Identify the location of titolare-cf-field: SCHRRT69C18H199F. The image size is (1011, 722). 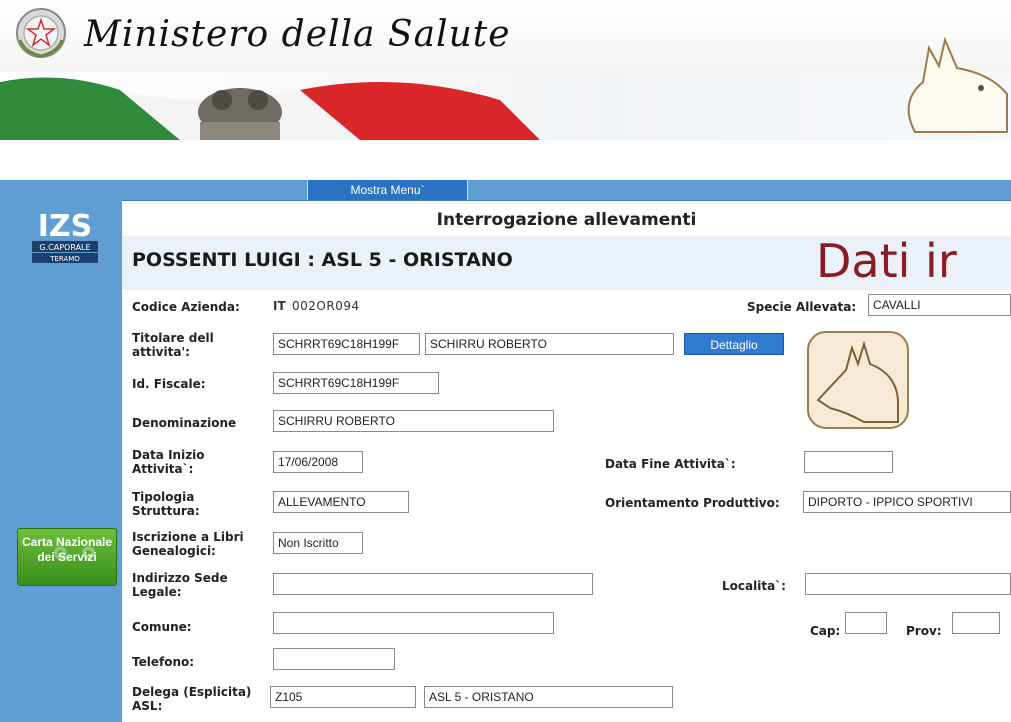
(346, 344).